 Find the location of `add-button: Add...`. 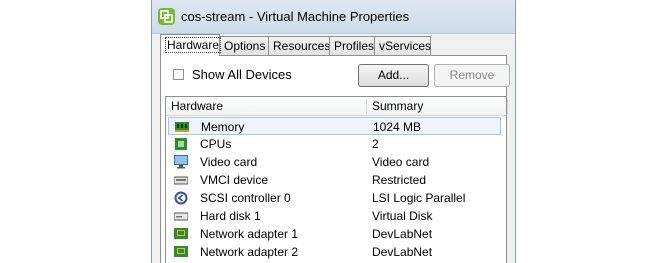

add-button: Add... is located at coordinates (393, 75).